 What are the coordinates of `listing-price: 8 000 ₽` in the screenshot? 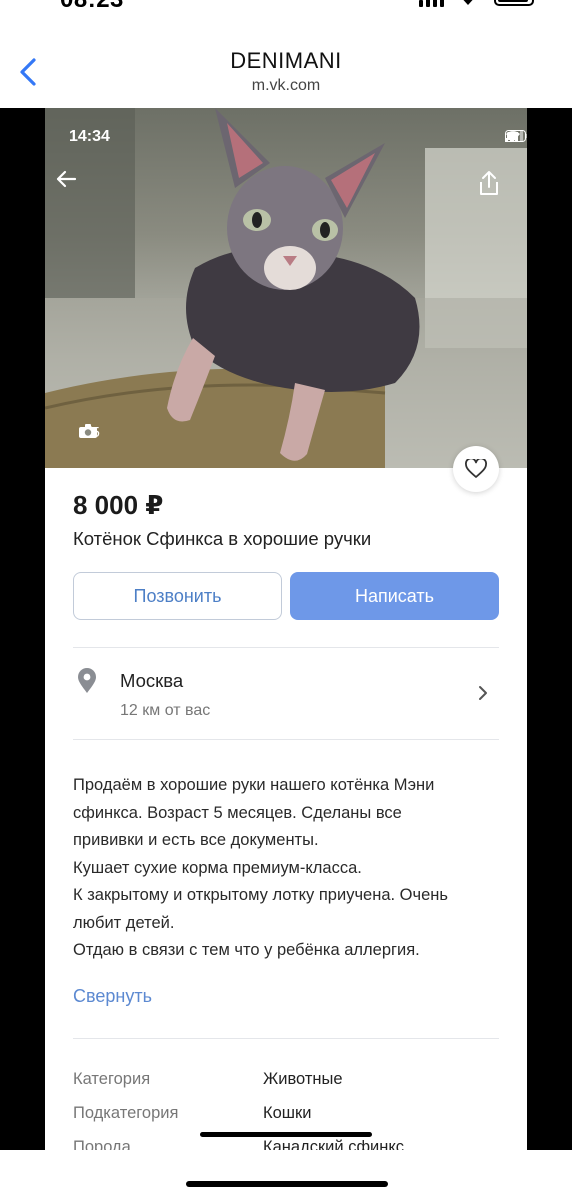 It's located at (118, 505).